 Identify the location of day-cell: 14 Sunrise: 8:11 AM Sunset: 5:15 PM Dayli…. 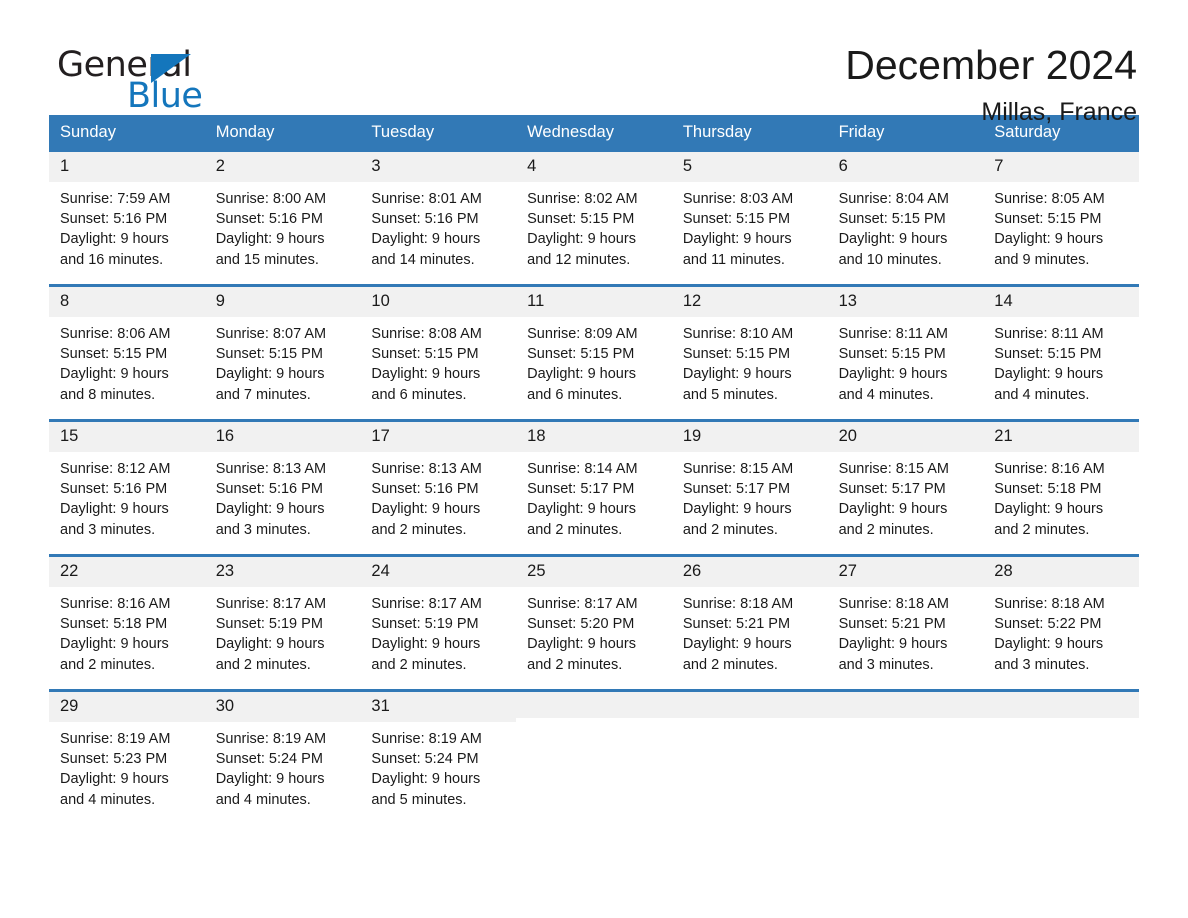
(1061, 346).